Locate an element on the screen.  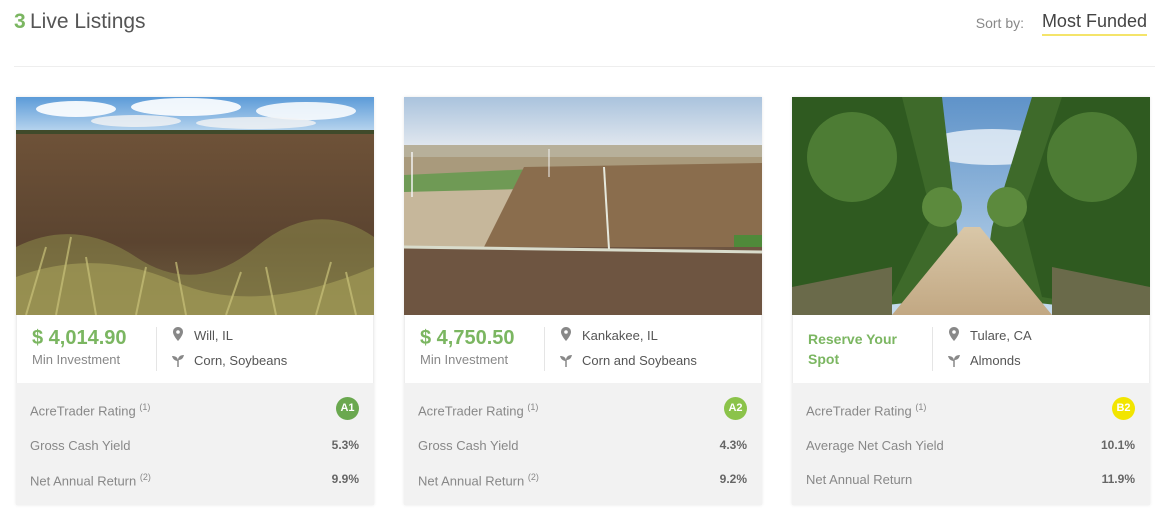
yield-value: 5.3% is located at coordinates (345, 445).